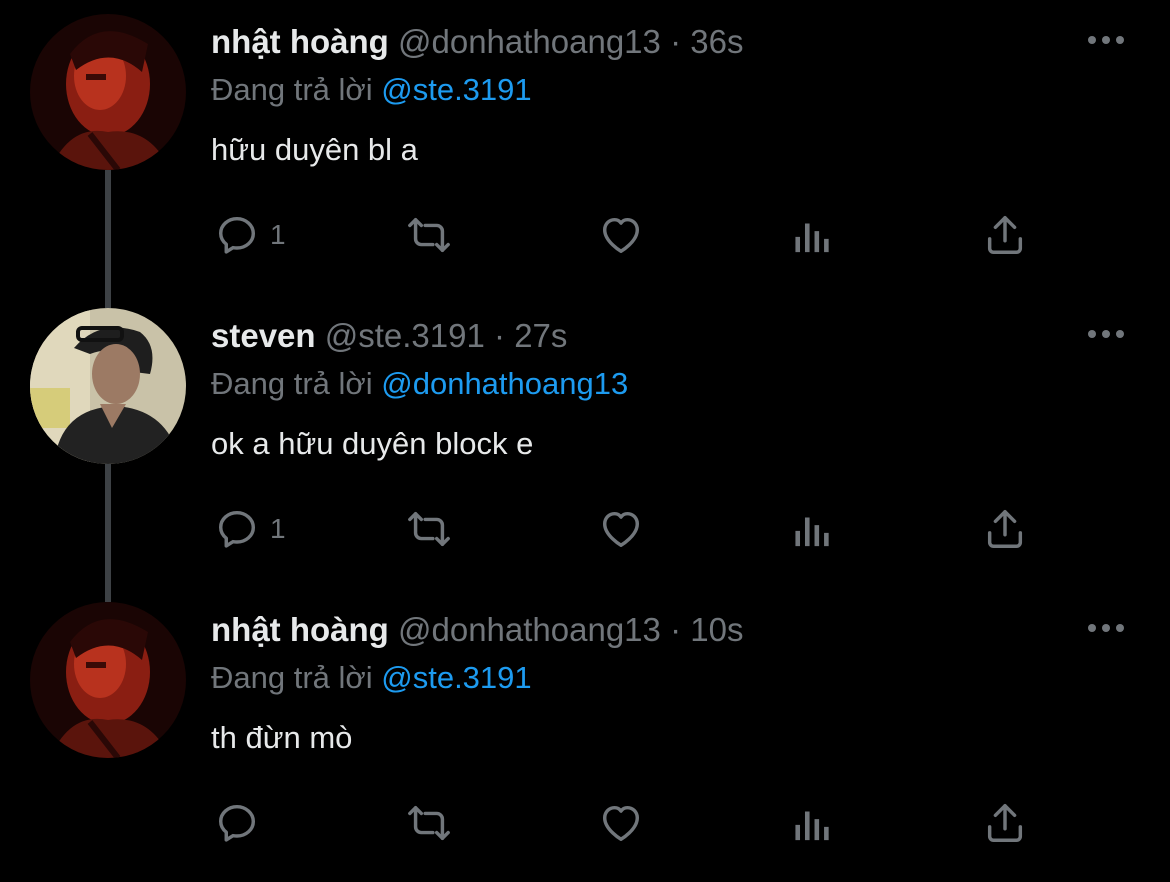 Image resolution: width=1170 pixels, height=882 pixels. Describe the element at coordinates (716, 41) in the screenshot. I see `timestamp: 36s` at that location.